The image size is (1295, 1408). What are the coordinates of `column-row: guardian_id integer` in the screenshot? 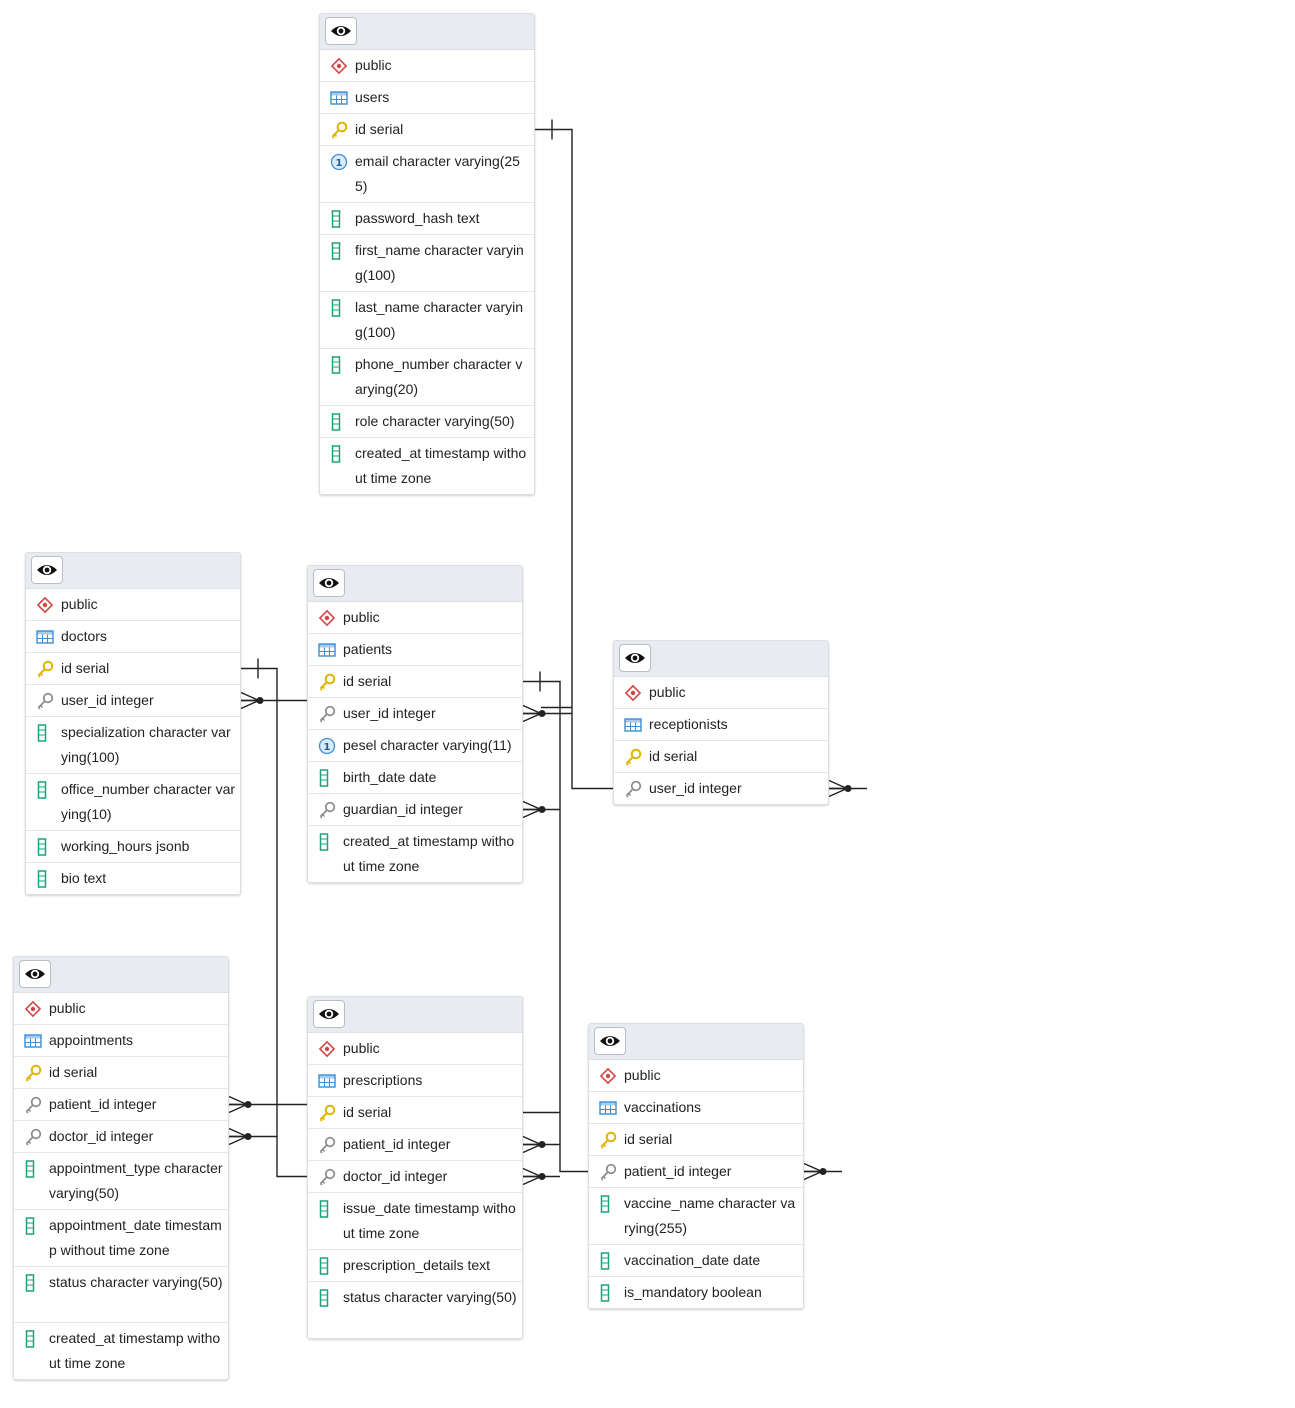 It's located at (415, 810).